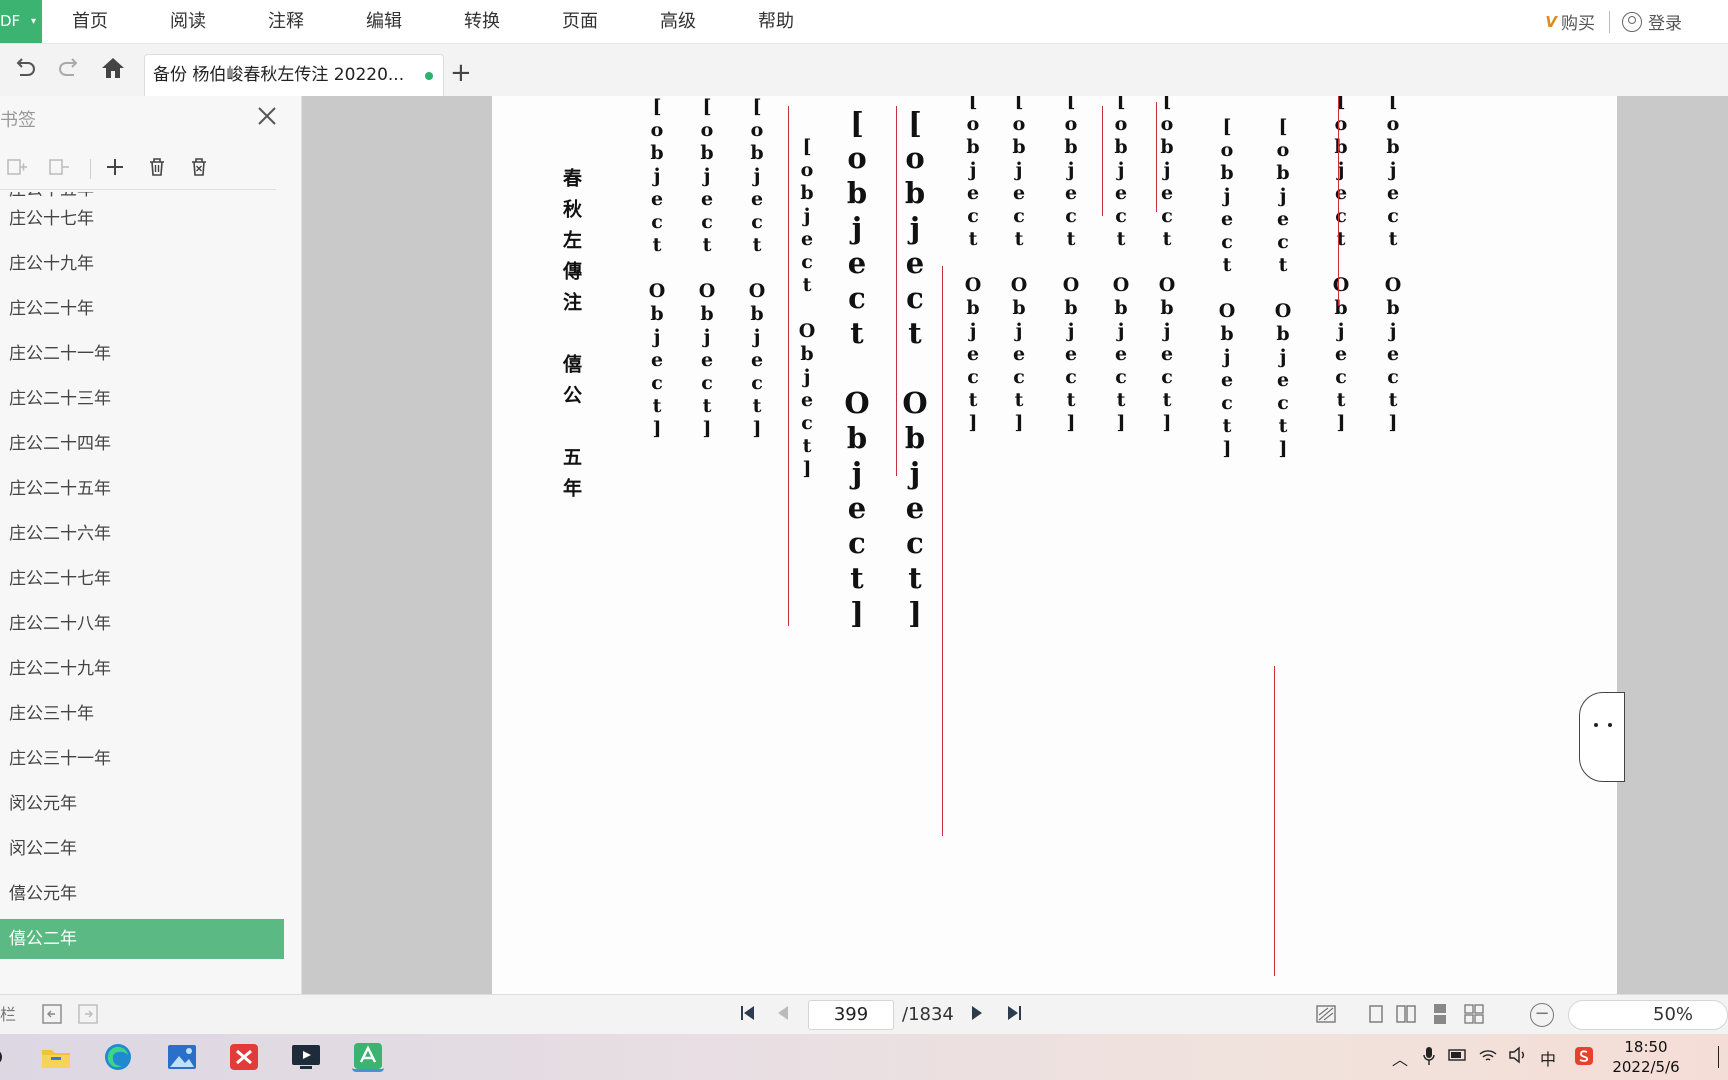 The height and width of the screenshot is (1080, 1728). I want to click on tab-bar: 备份 杨伯峻春秋左传注 20220... +, so click(864, 70).